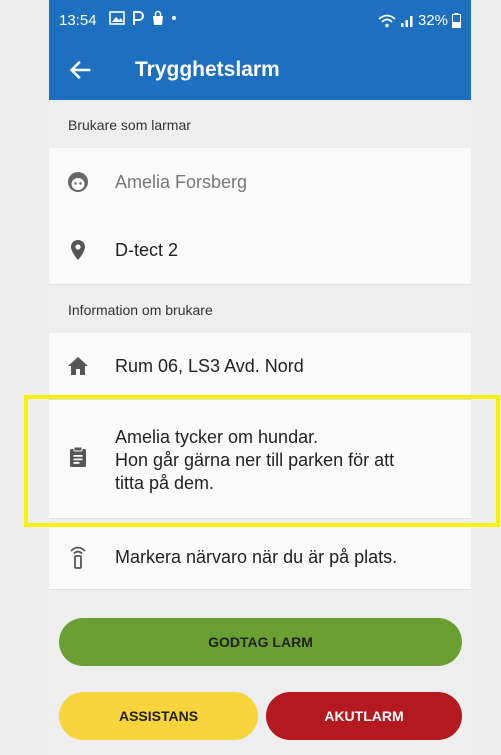 The height and width of the screenshot is (755, 501). Describe the element at coordinates (158, 17) in the screenshot. I see `bag-icon` at that location.